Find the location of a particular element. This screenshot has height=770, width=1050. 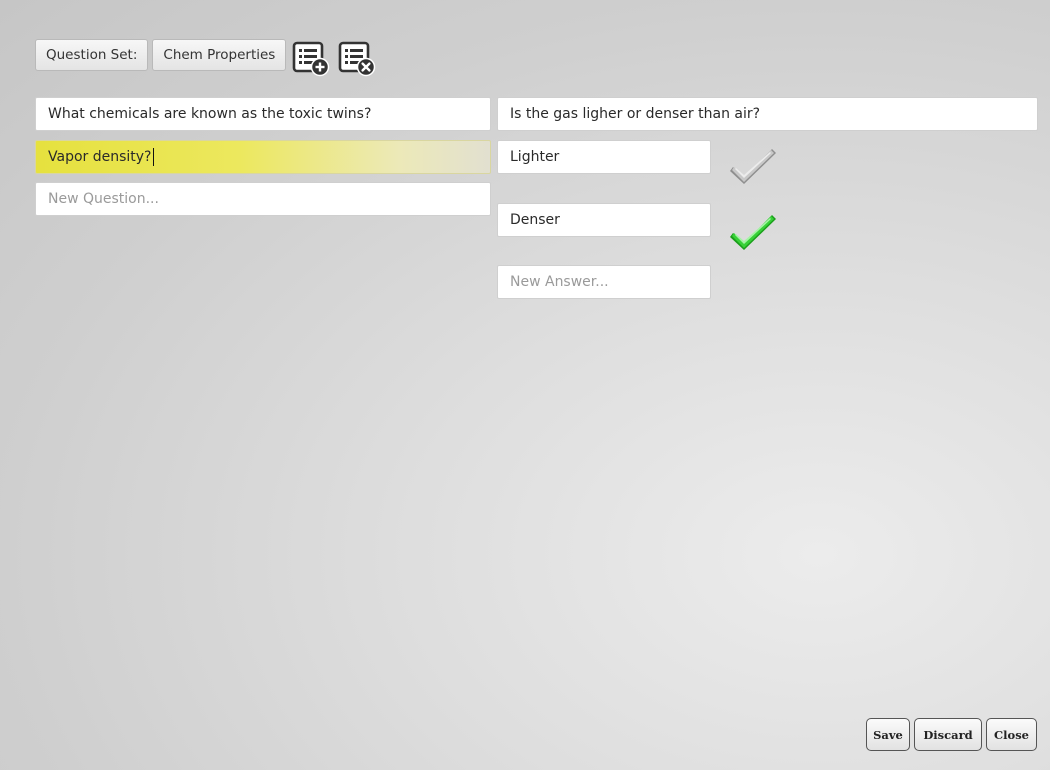

answer-item: Lighter is located at coordinates (604, 157).